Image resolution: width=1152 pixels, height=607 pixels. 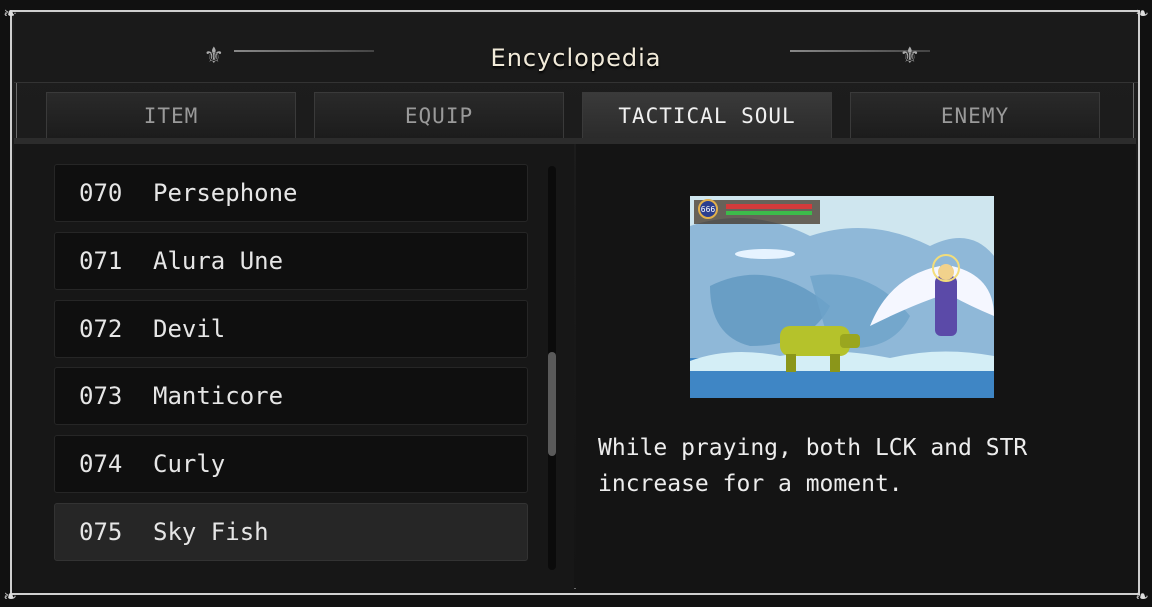 I want to click on item-name: Manticore, so click(x=218, y=396).